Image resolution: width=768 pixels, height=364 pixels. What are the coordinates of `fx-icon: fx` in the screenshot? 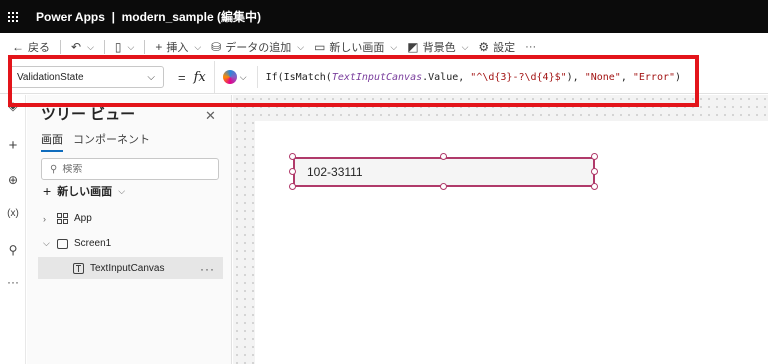 It's located at (199, 77).